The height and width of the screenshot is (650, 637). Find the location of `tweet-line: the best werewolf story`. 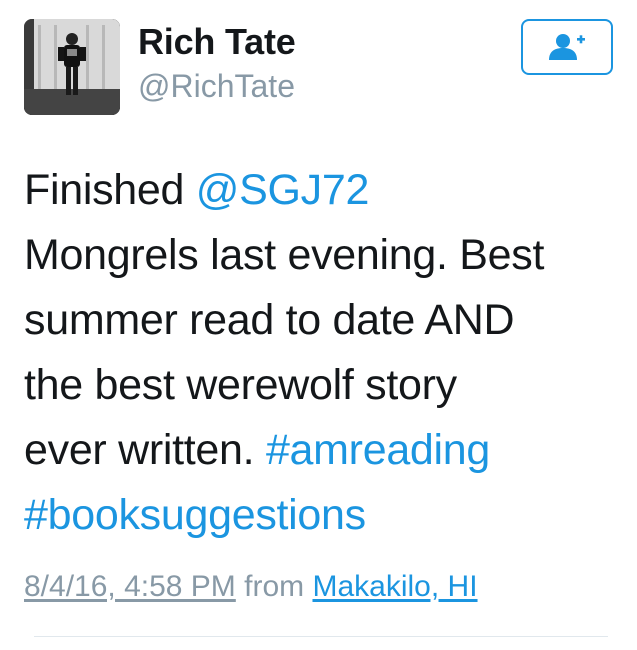

tweet-line: the best werewolf story is located at coordinates (324, 385).